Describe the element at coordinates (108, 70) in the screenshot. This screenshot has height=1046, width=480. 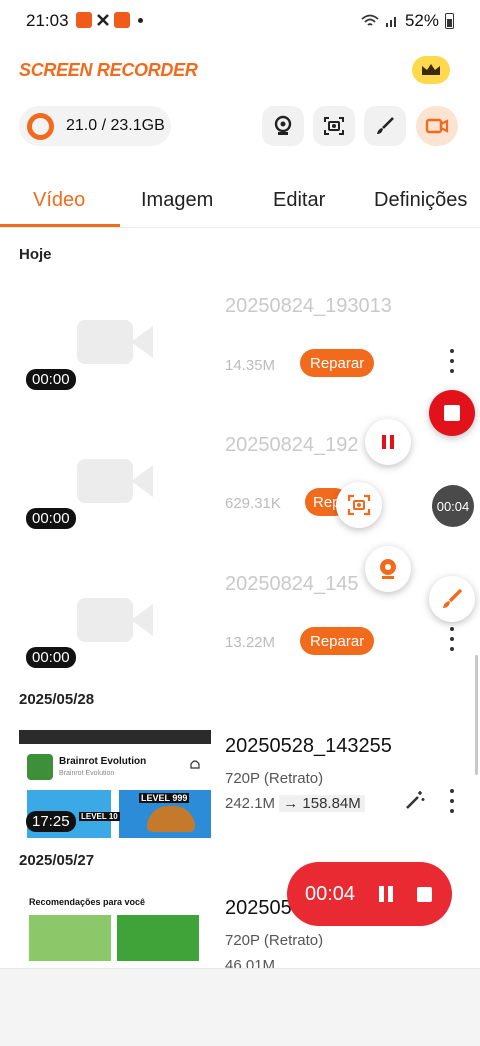
I see `app-brand: SCREEN RECORDER` at that location.